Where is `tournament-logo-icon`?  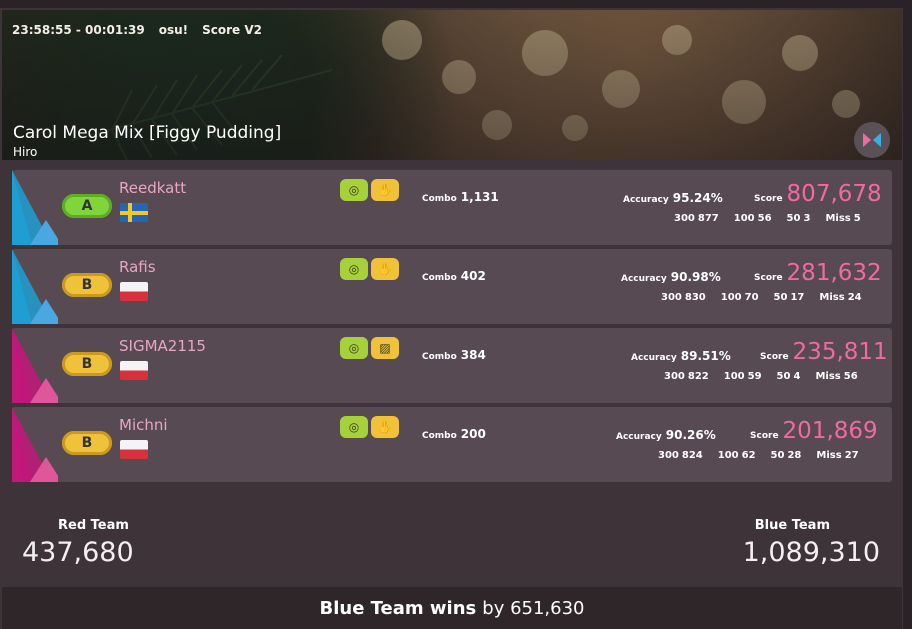 tournament-logo-icon is located at coordinates (872, 140).